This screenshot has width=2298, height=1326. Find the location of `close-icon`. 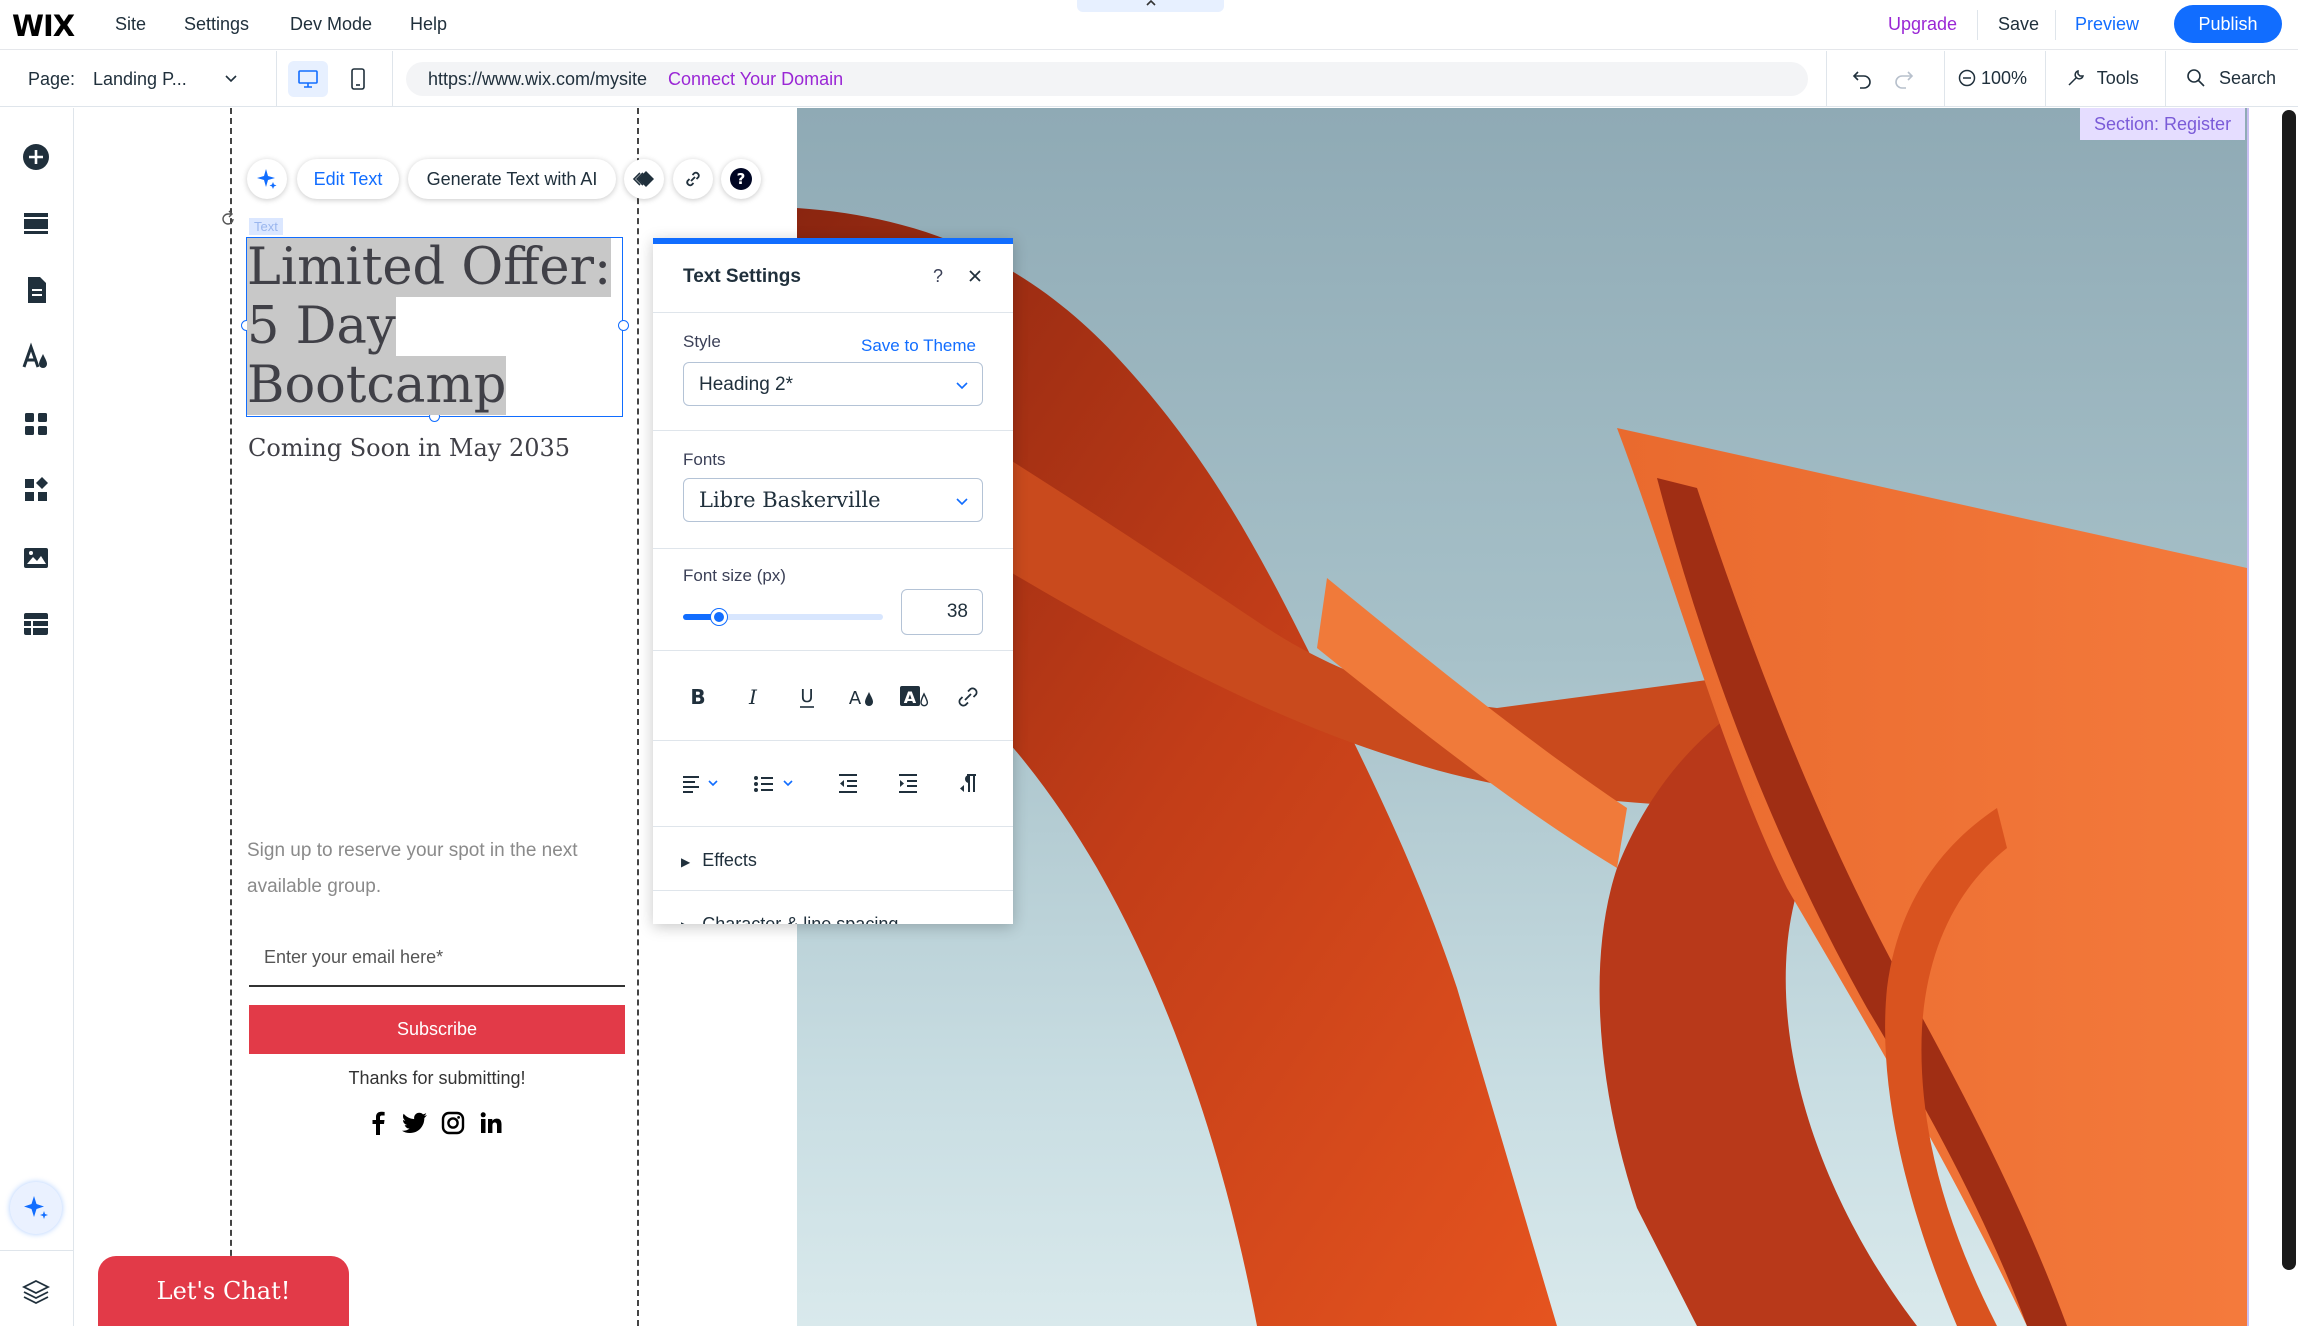

close-icon is located at coordinates (975, 276).